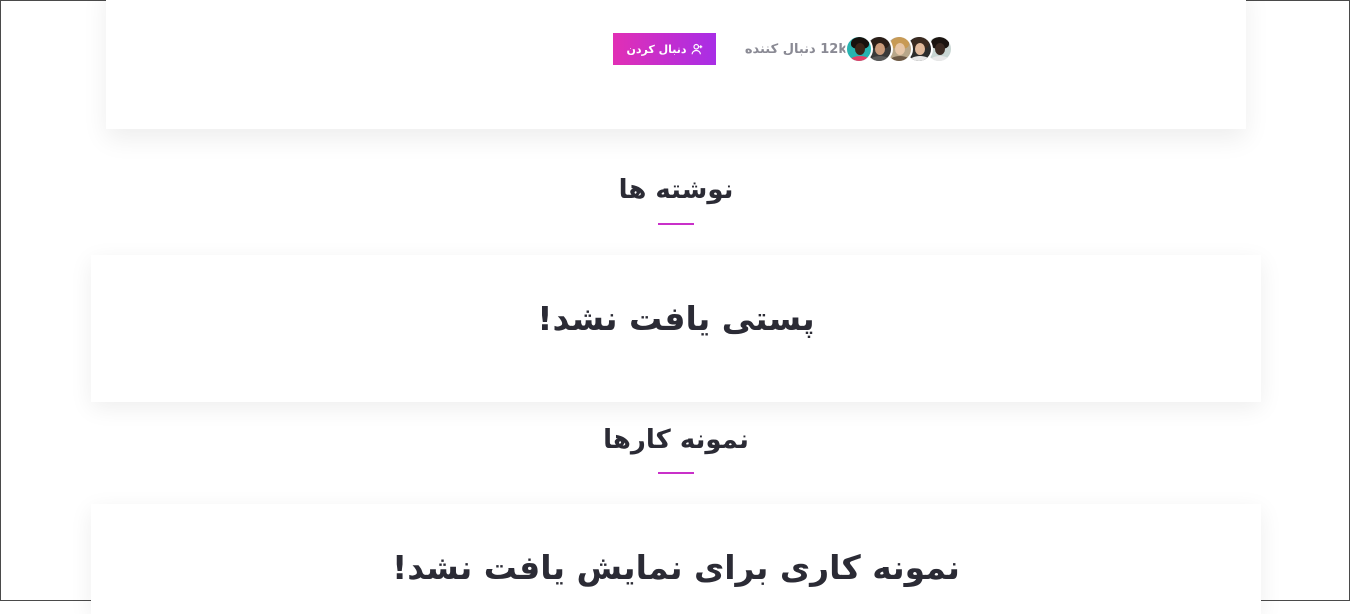 Image resolution: width=1350 pixels, height=614 pixels. What do you see at coordinates (676, 473) in the screenshot?
I see `portfolio-heading-underline` at bounding box center [676, 473].